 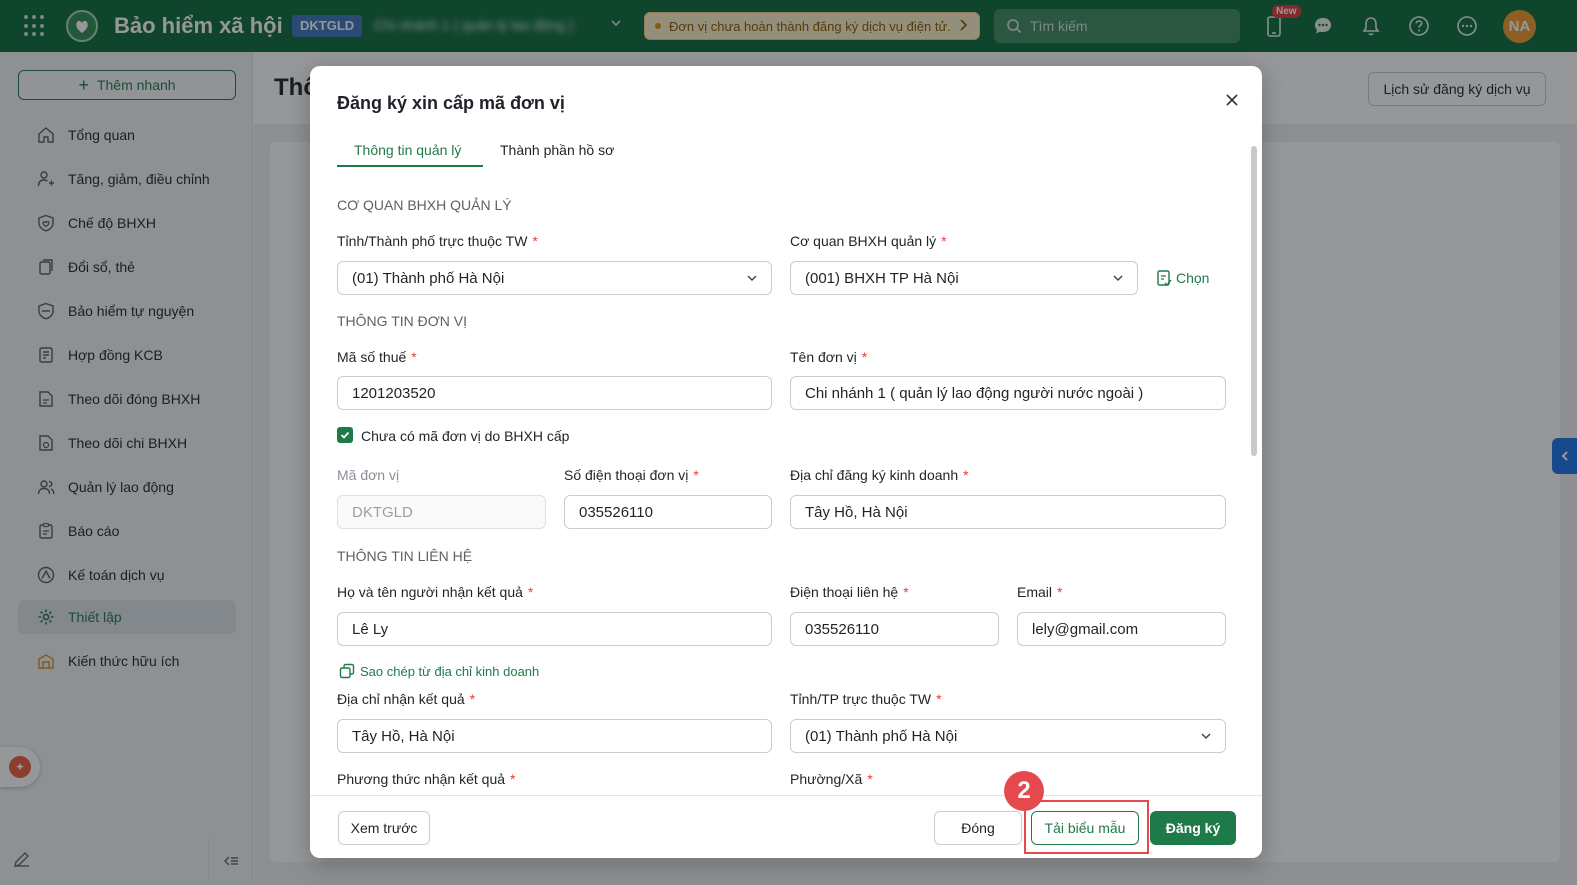 What do you see at coordinates (1024, 791) in the screenshot?
I see `annotation-step-badge: 2` at bounding box center [1024, 791].